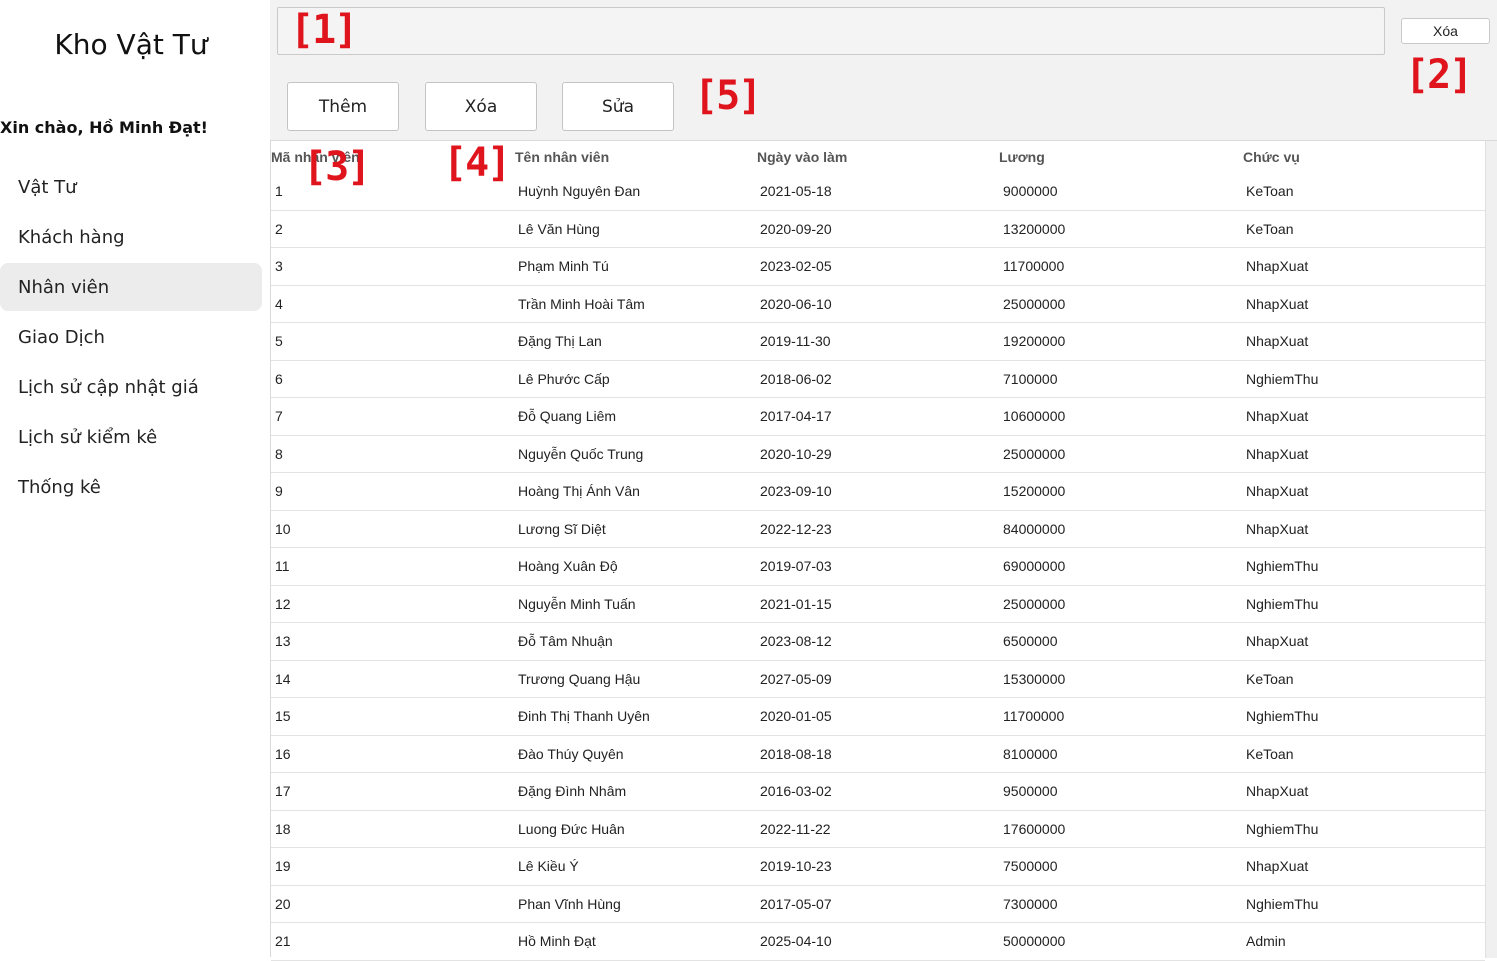 This screenshot has height=961, width=1497. What do you see at coordinates (796, 641) in the screenshot?
I see `cell-start-date: 2023-08-12` at bounding box center [796, 641].